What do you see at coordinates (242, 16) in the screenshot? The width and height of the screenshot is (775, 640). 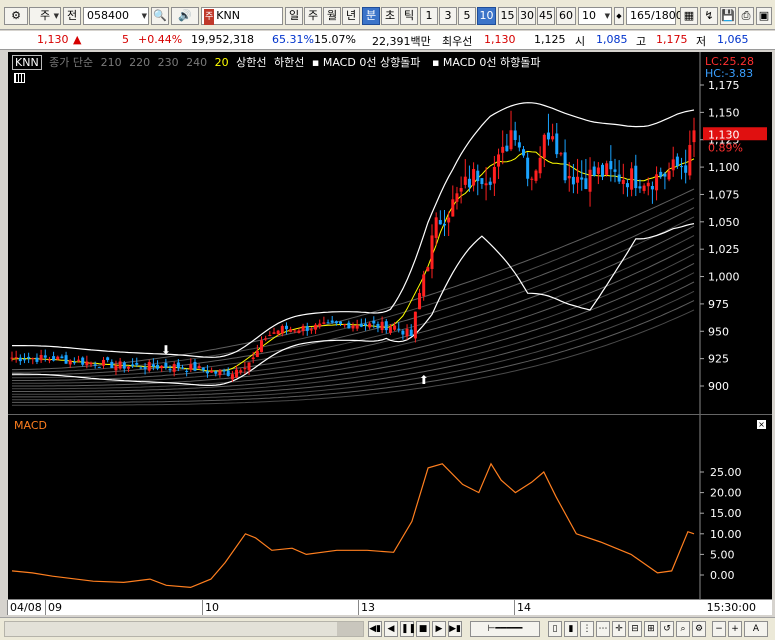 I see `stock-name-field: 주 KNN` at bounding box center [242, 16].